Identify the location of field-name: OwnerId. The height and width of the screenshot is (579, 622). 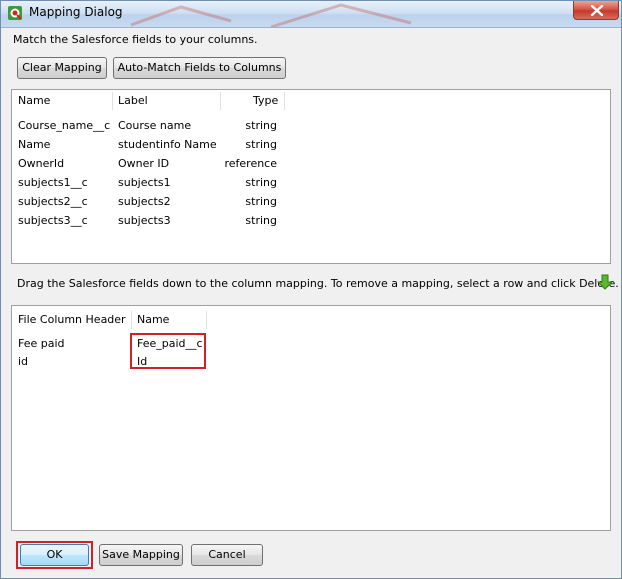
(41, 163).